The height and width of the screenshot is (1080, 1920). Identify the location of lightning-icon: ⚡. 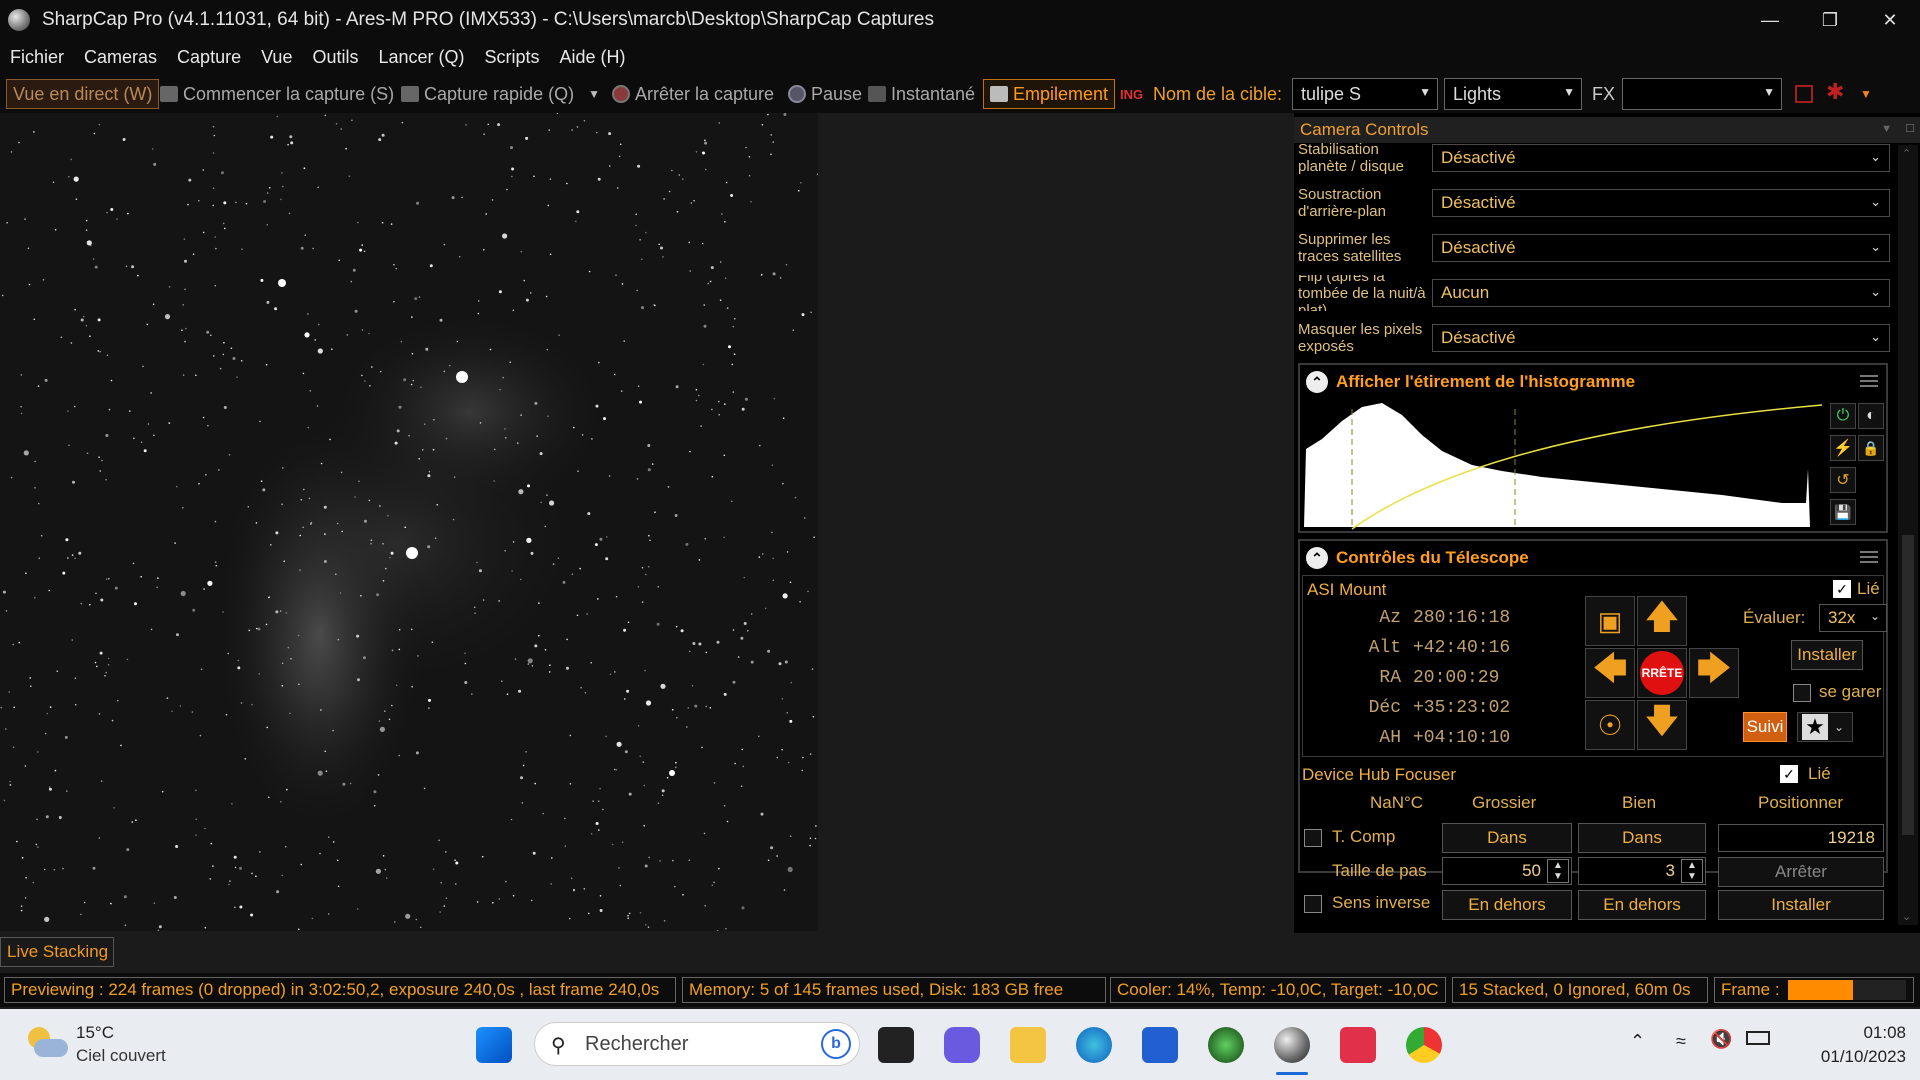
(1843, 448).